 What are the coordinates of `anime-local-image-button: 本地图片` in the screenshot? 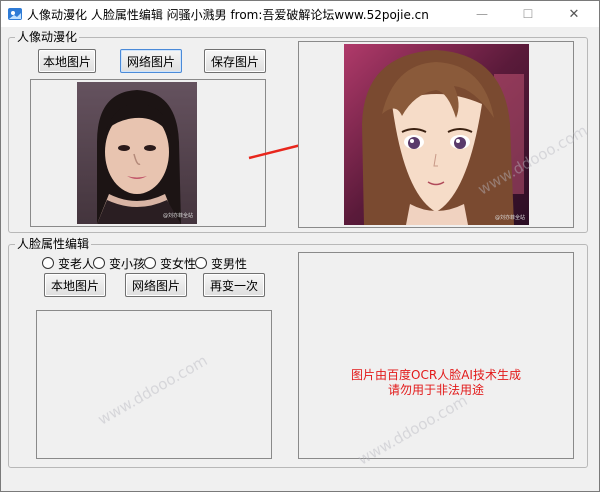 It's located at (67, 61).